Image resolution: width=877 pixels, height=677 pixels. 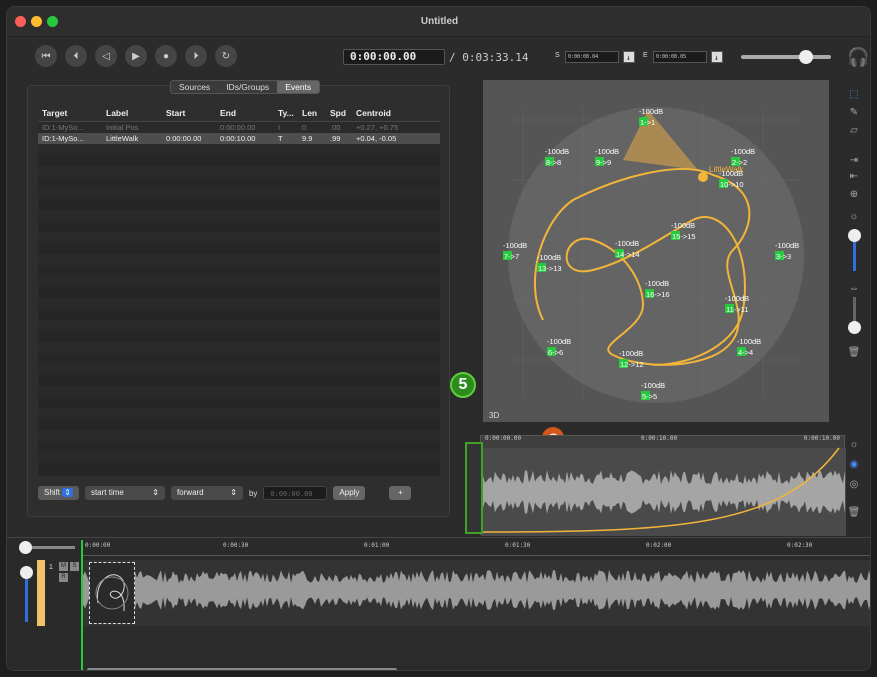 I want to click on previous-marker-button: ⏴, so click(x=76, y=56).